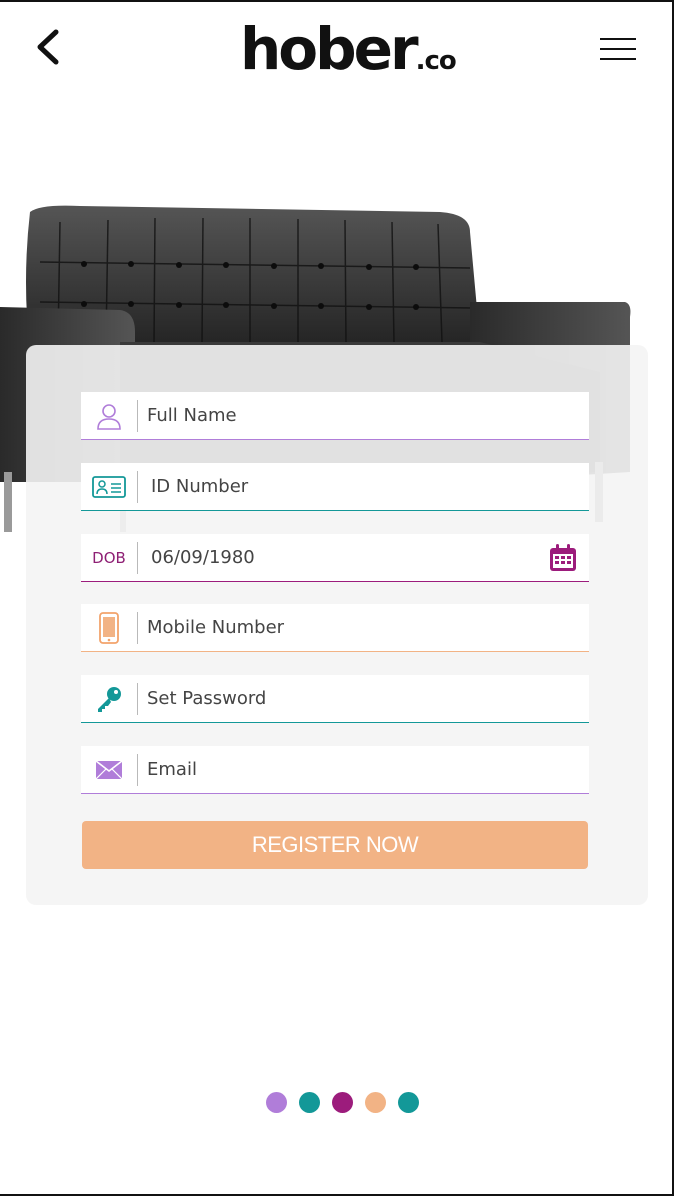 The image size is (674, 1196). I want to click on password-input, so click(347, 698).